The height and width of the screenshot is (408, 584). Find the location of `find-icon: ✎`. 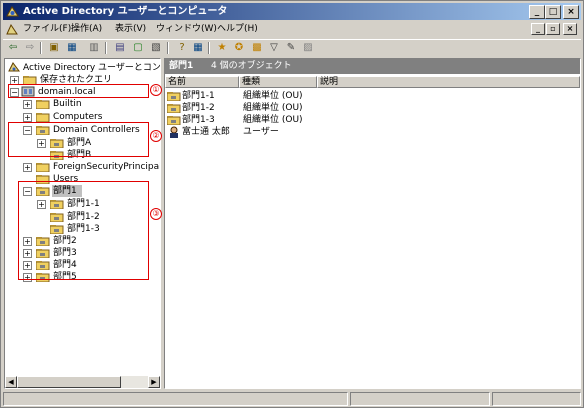

find-icon: ✎ is located at coordinates (291, 47).